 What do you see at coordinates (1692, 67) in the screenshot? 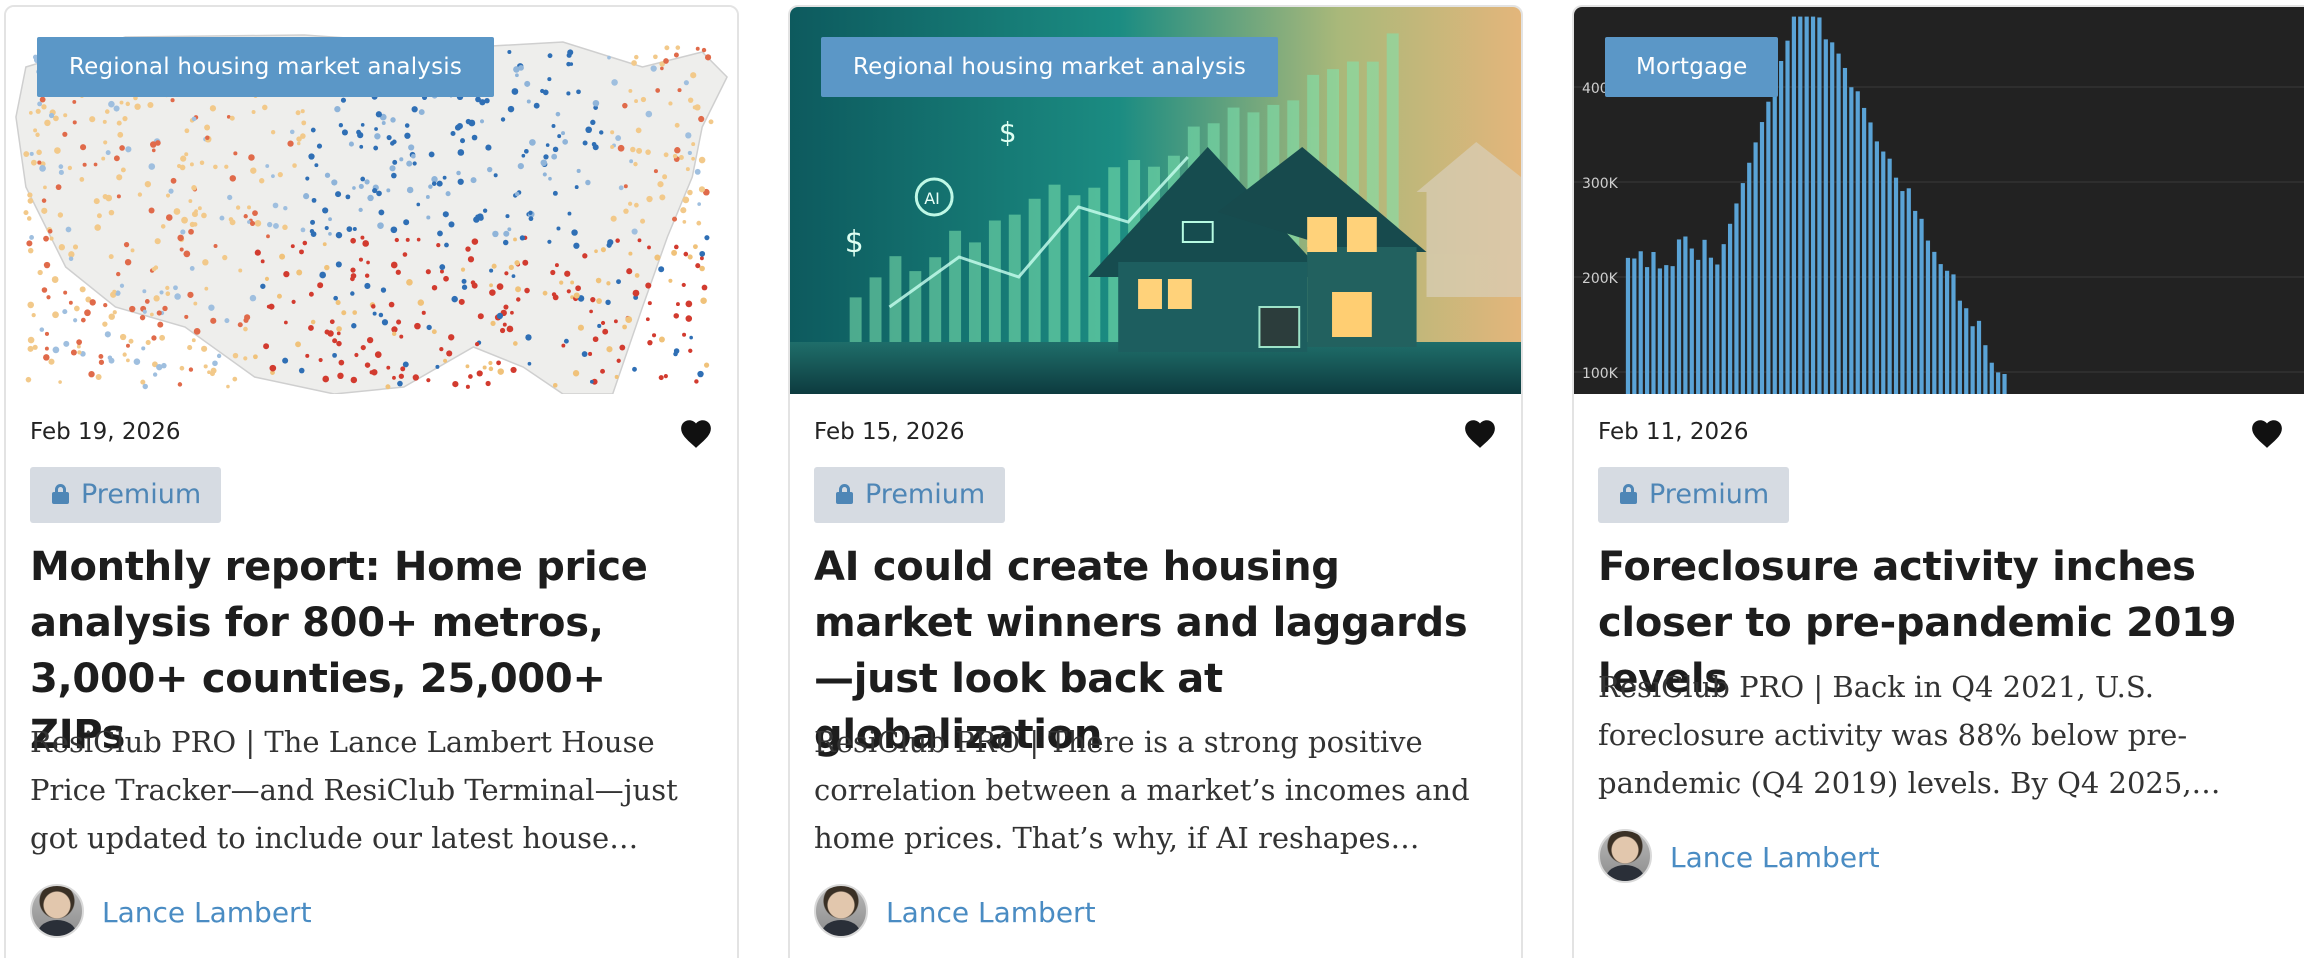
I see `category-tag: Mortgage` at bounding box center [1692, 67].